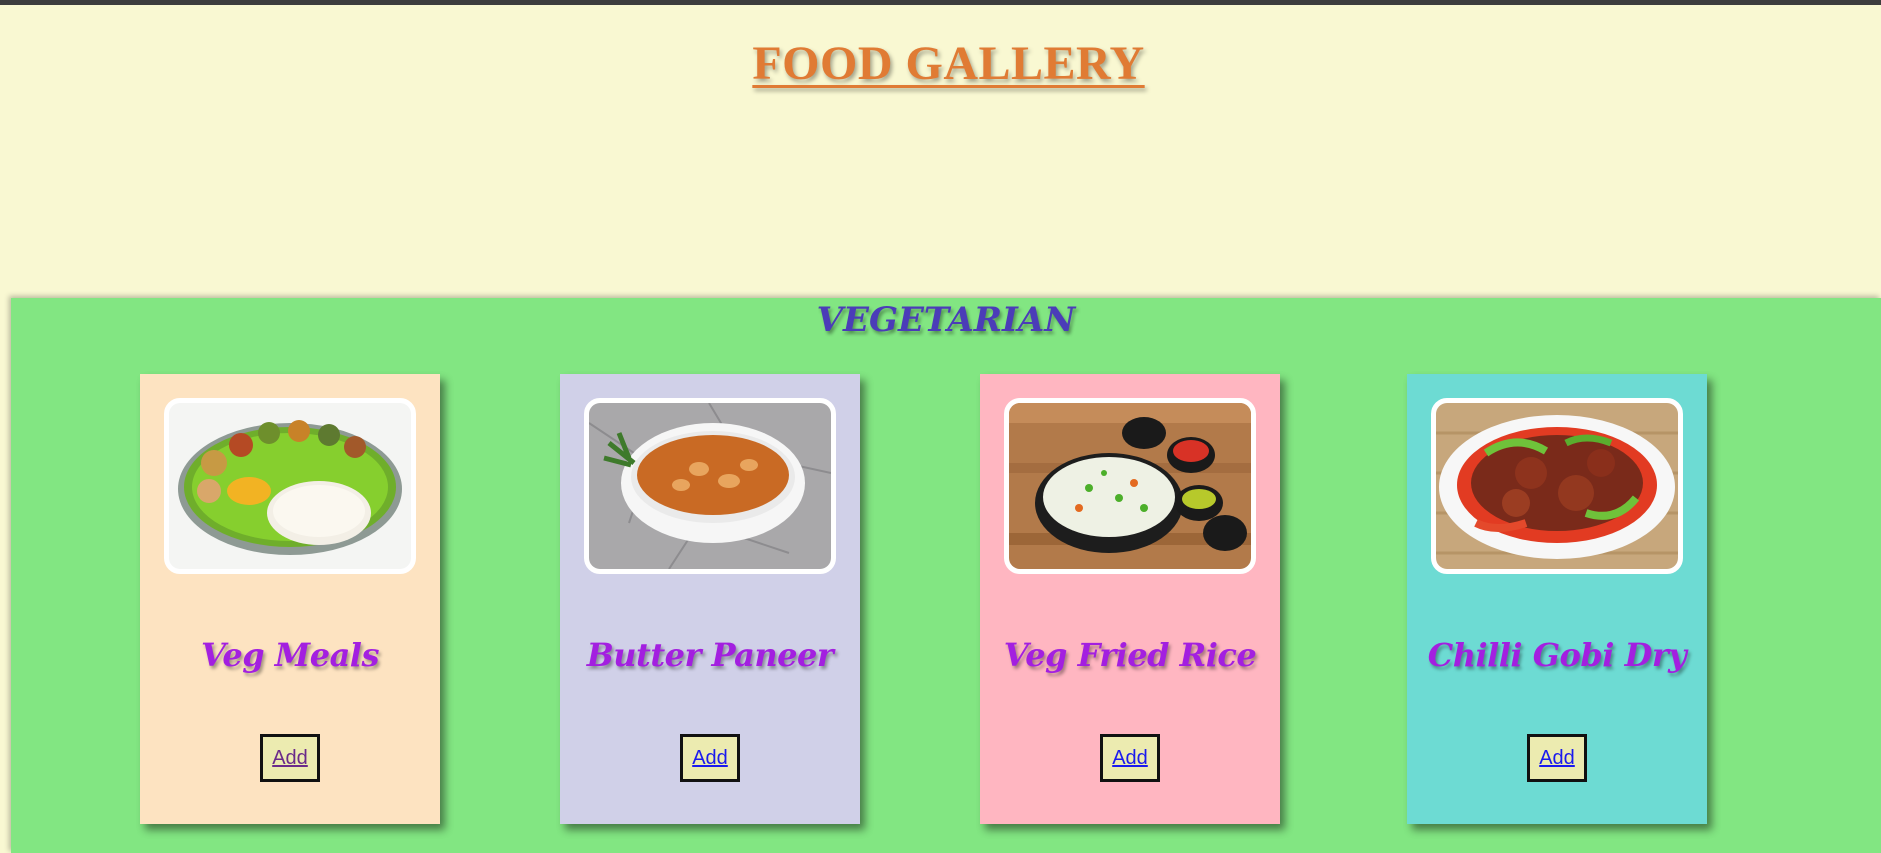  What do you see at coordinates (940, 2) in the screenshot?
I see `top-border-bar` at bounding box center [940, 2].